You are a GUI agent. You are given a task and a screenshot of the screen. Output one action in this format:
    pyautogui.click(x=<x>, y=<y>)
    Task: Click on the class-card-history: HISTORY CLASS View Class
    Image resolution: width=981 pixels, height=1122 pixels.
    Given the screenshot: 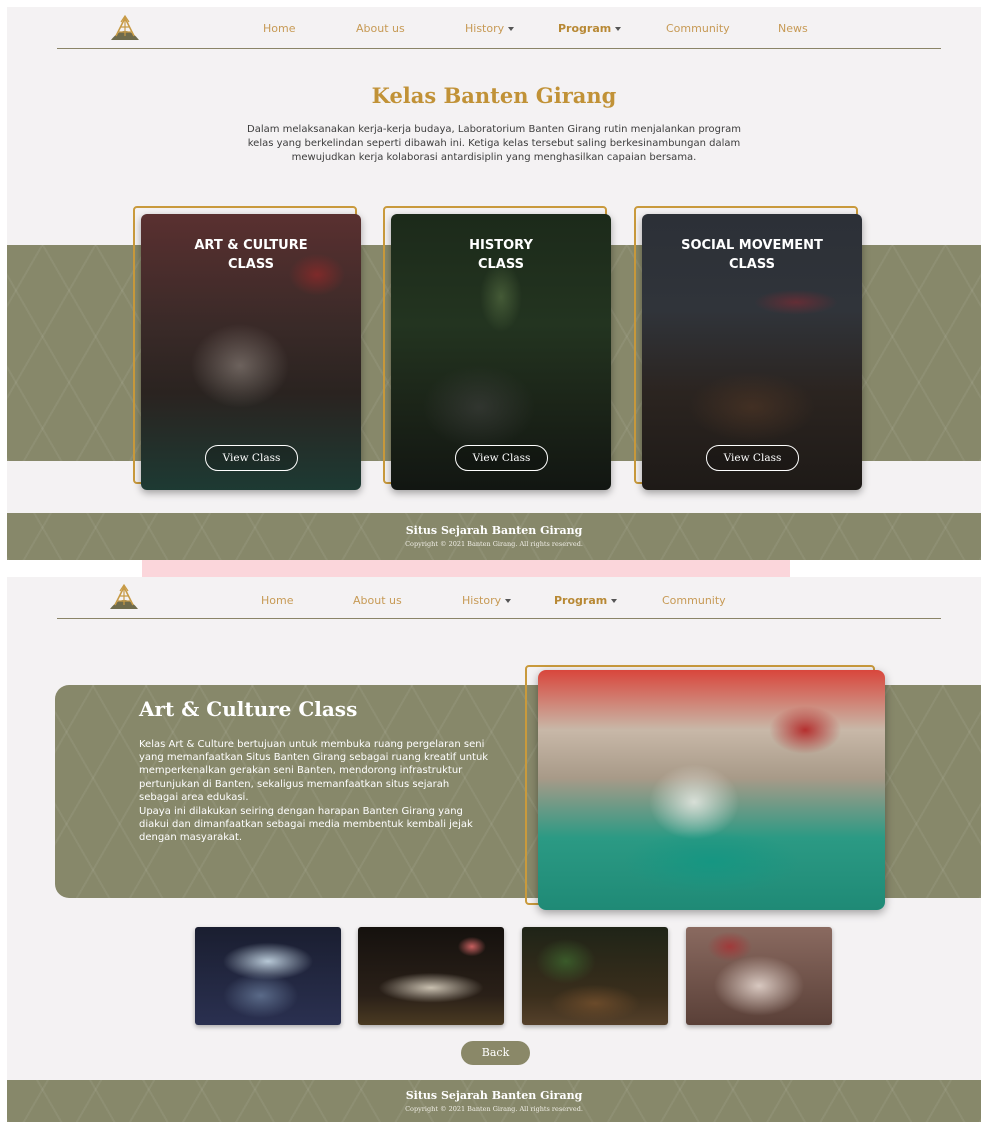 What is the action you would take?
    pyautogui.click(x=501, y=352)
    